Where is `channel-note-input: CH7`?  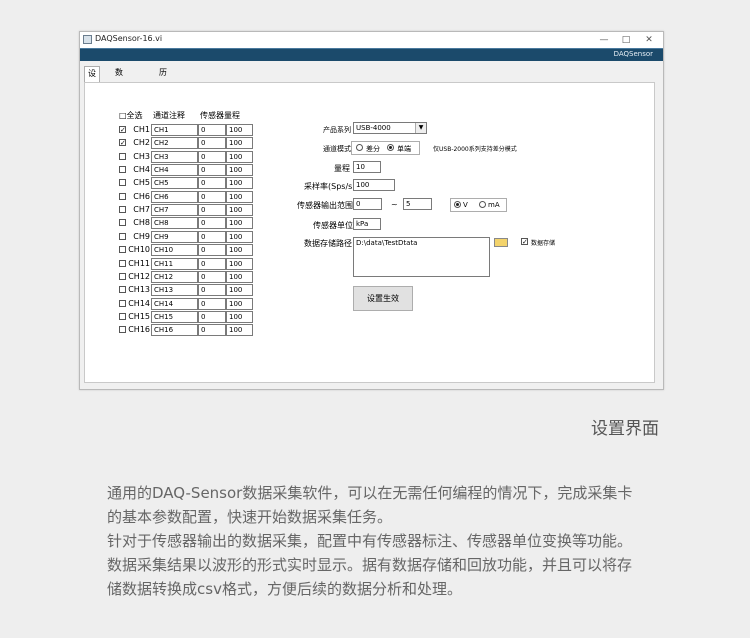 channel-note-input: CH7 is located at coordinates (174, 210).